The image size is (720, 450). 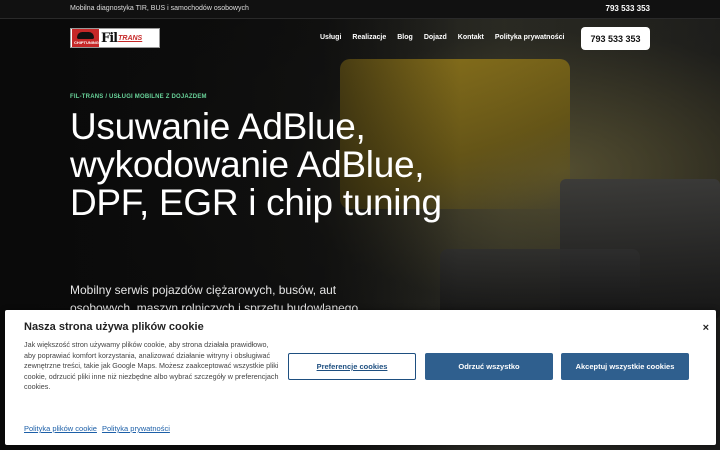 I want to click on logo-fil: Fil, so click(x=109, y=38).